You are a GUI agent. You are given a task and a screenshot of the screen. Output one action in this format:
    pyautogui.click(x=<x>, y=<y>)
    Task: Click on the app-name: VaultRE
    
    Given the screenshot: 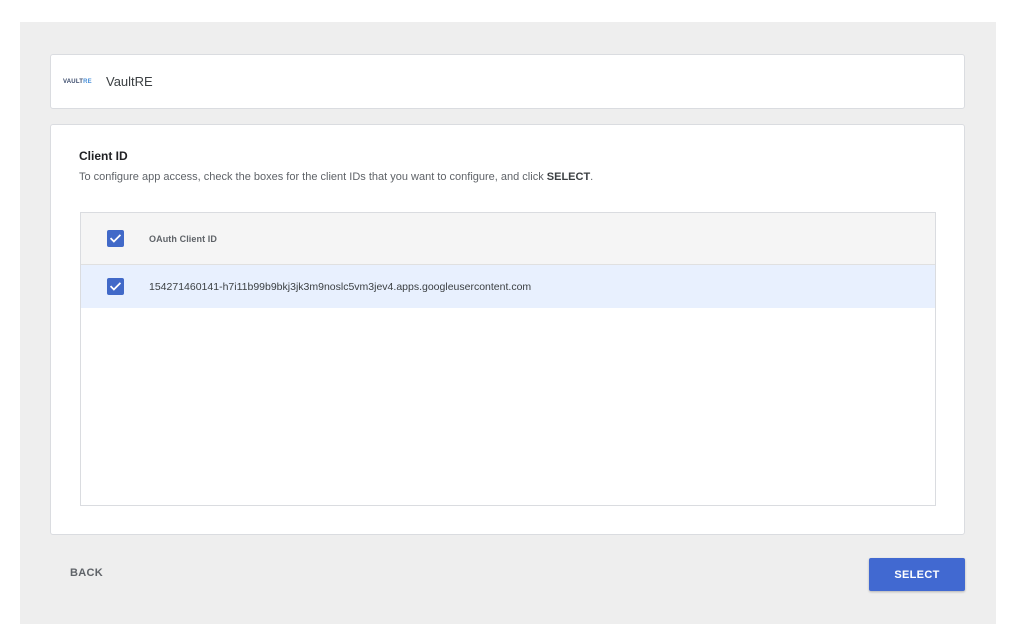 What is the action you would take?
    pyautogui.click(x=129, y=81)
    